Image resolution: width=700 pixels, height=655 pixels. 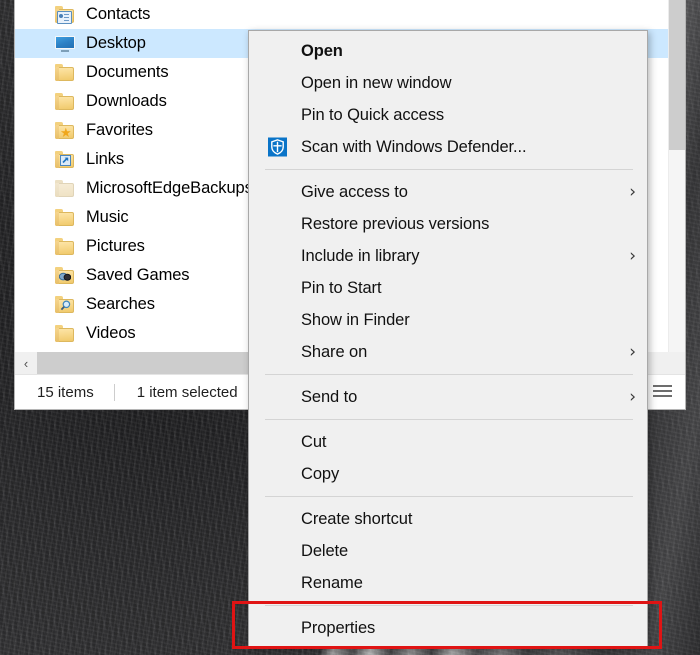 I want to click on tree-item-label: Pictures, so click(x=115, y=246).